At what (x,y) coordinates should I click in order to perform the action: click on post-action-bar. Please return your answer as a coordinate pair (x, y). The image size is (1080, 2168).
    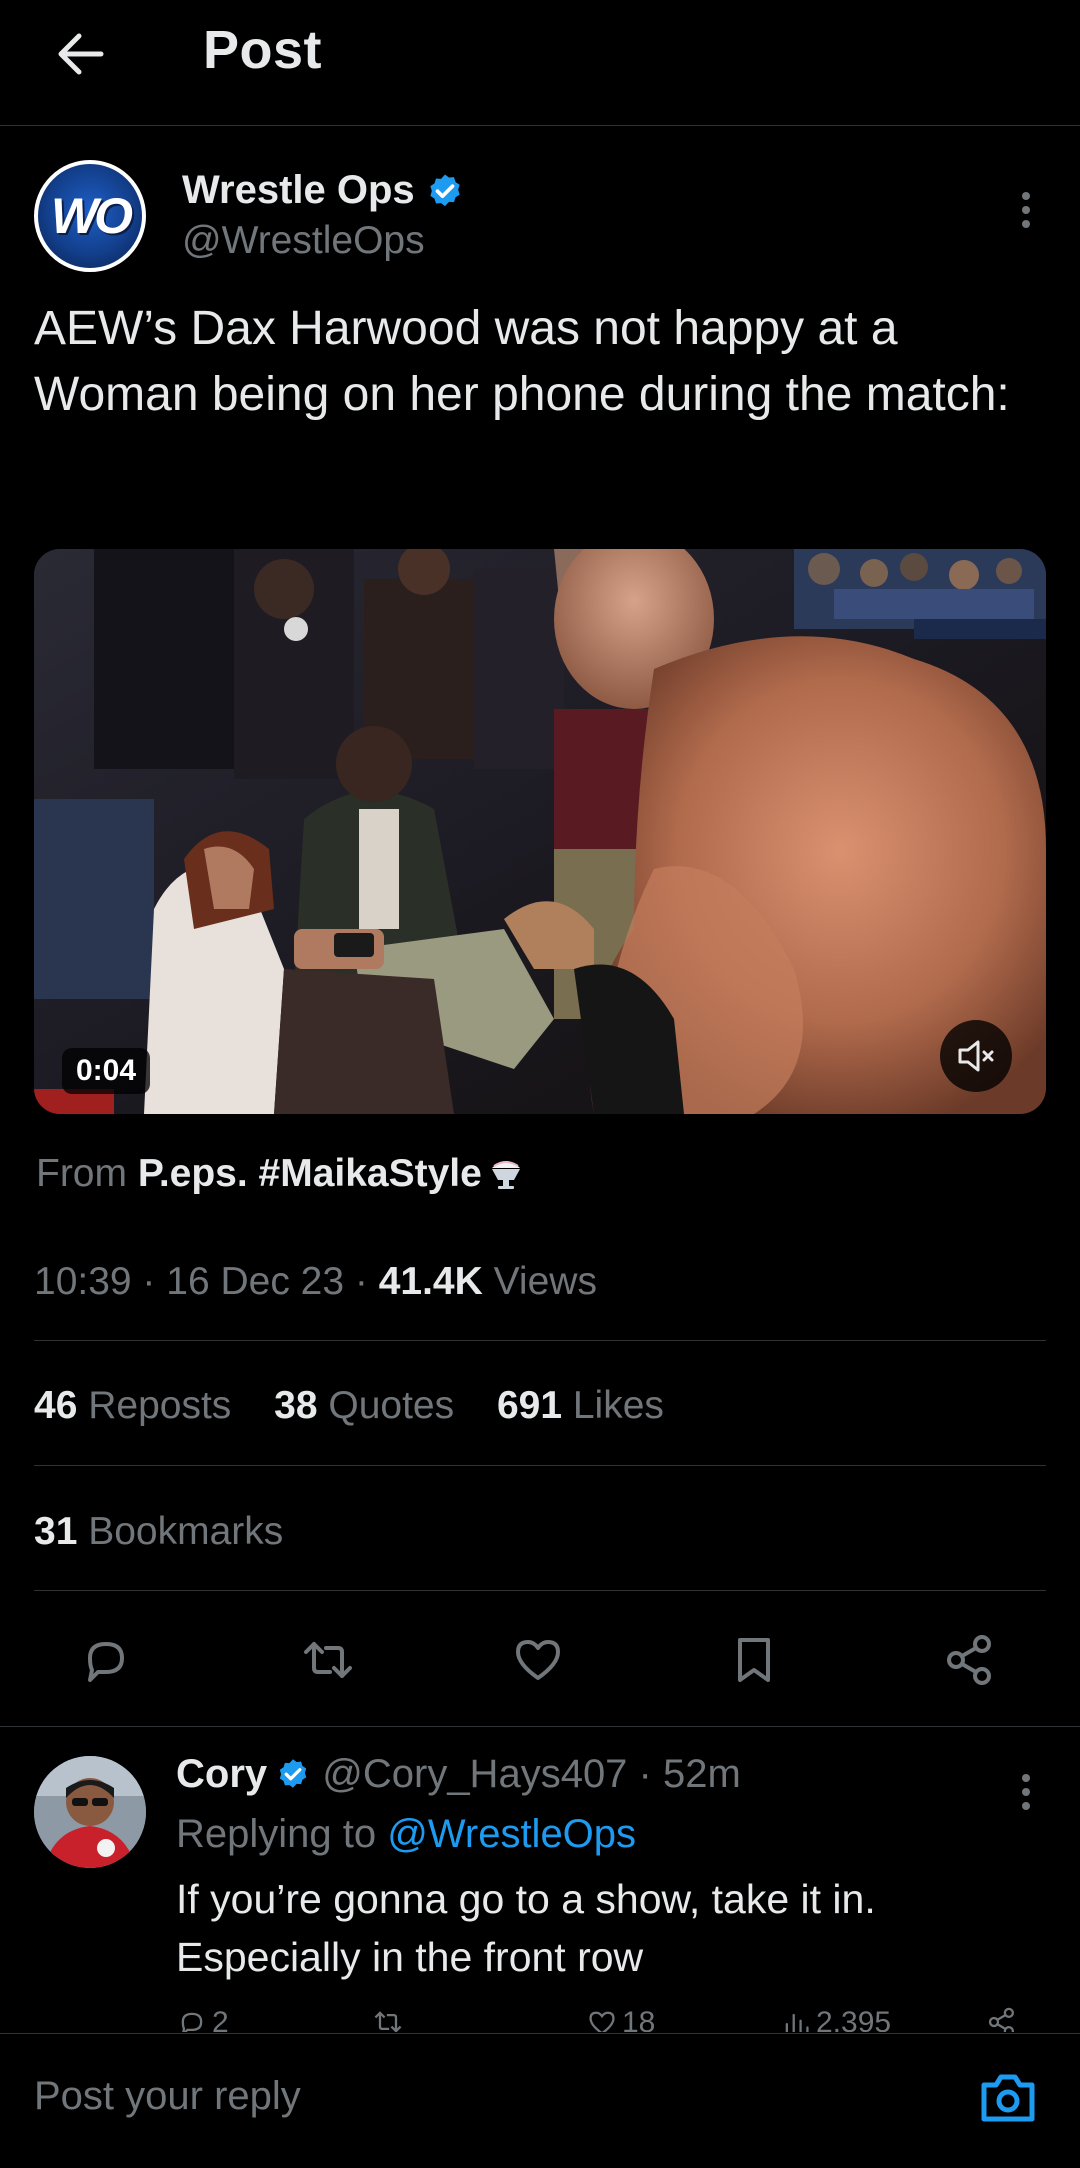
    Looking at the image, I should click on (540, 1660).